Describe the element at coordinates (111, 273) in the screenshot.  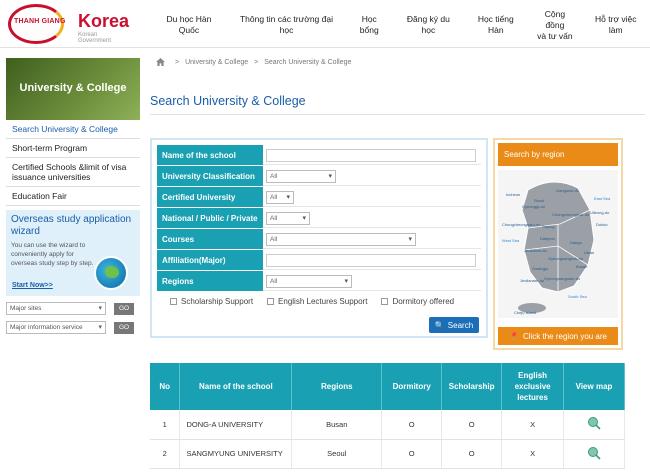
I see `globe-icon` at that location.